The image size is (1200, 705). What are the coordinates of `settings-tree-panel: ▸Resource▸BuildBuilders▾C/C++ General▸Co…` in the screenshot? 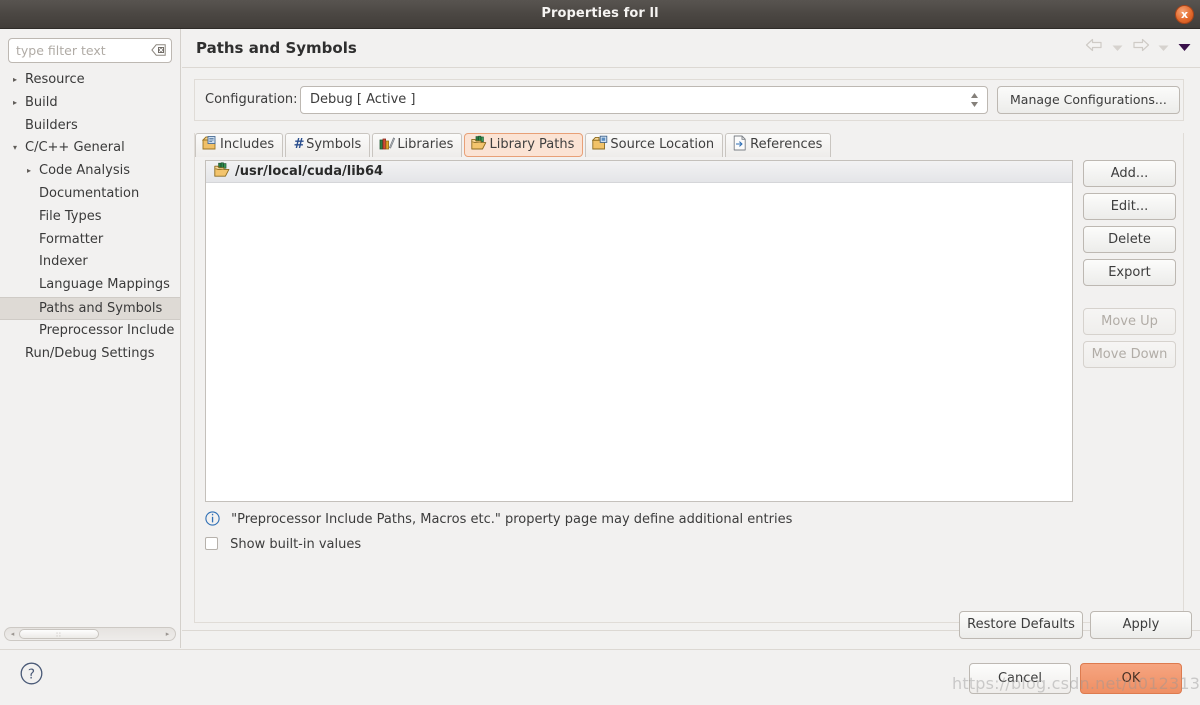 It's located at (90, 338).